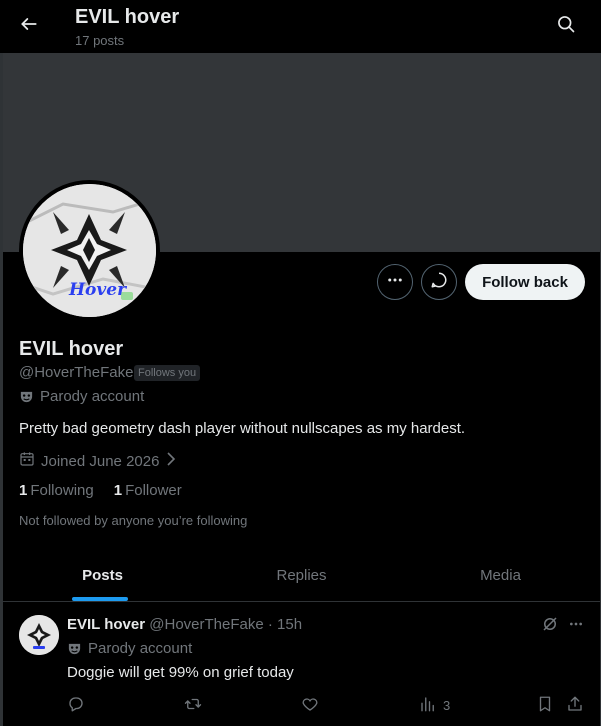 This screenshot has width=601, height=726. Describe the element at coordinates (153, 490) in the screenshot. I see `follower-label: Follower` at that location.